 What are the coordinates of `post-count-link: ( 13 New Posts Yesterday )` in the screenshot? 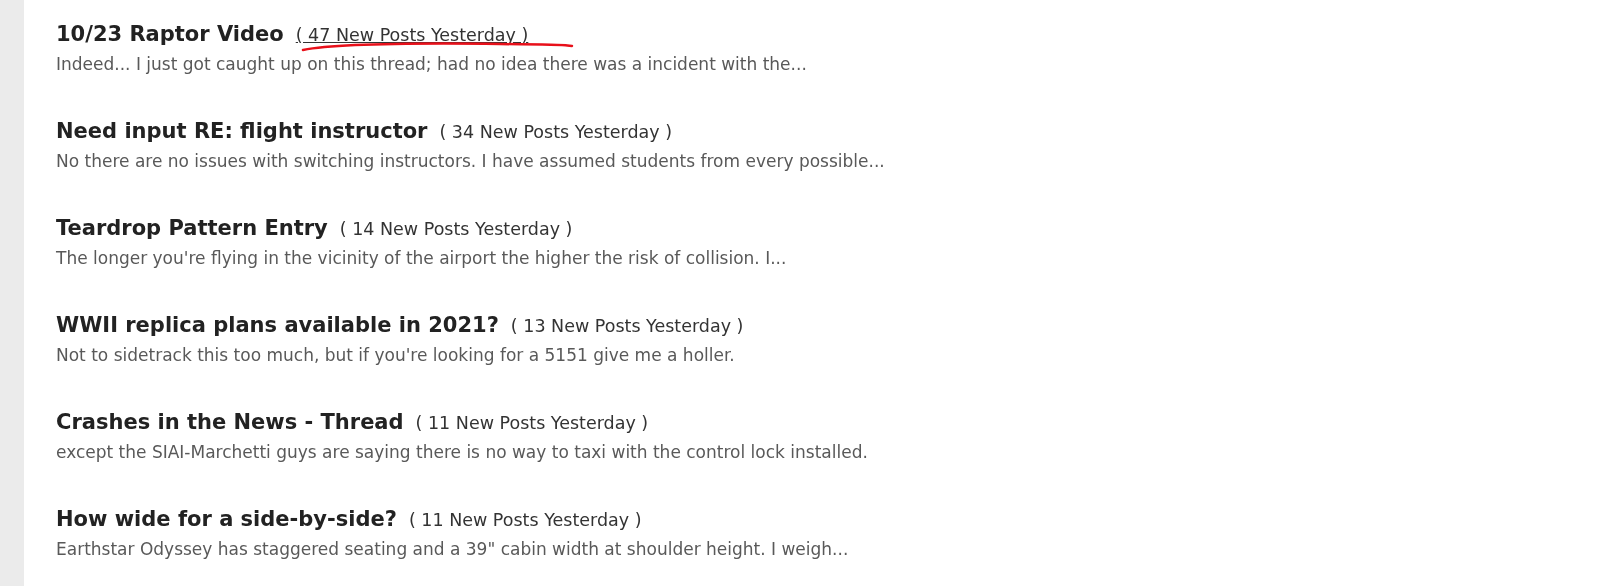 It's located at (627, 326).